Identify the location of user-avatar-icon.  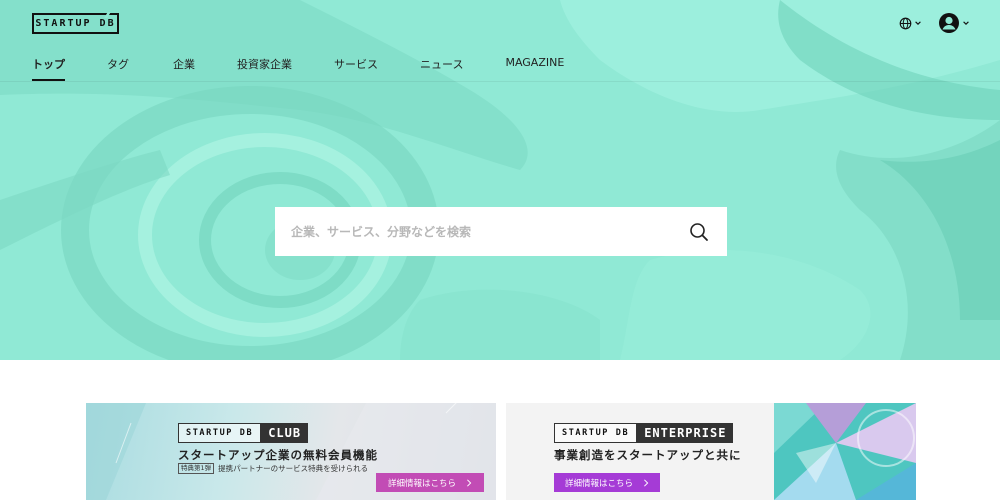
(949, 23).